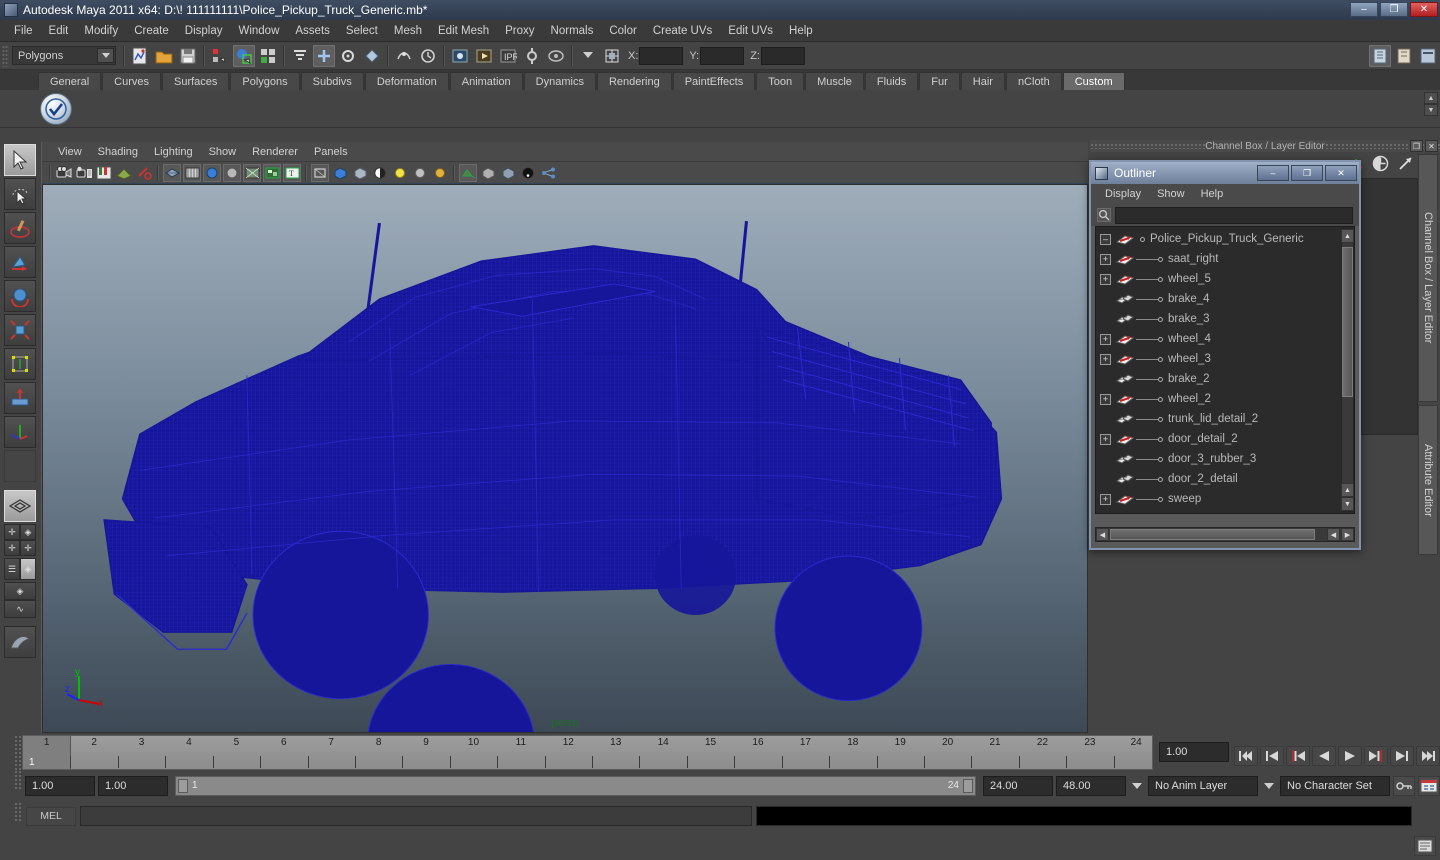 The image size is (1440, 860). I want to click on isolate-select-icon, so click(488, 173).